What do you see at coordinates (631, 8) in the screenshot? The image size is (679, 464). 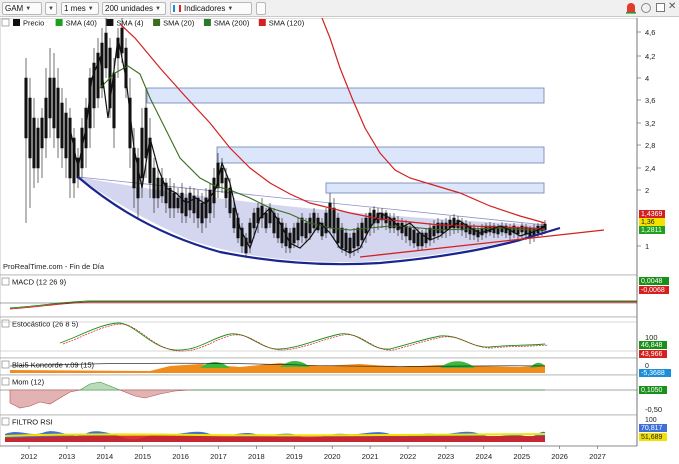 I see `alarm-icon` at bounding box center [631, 8].